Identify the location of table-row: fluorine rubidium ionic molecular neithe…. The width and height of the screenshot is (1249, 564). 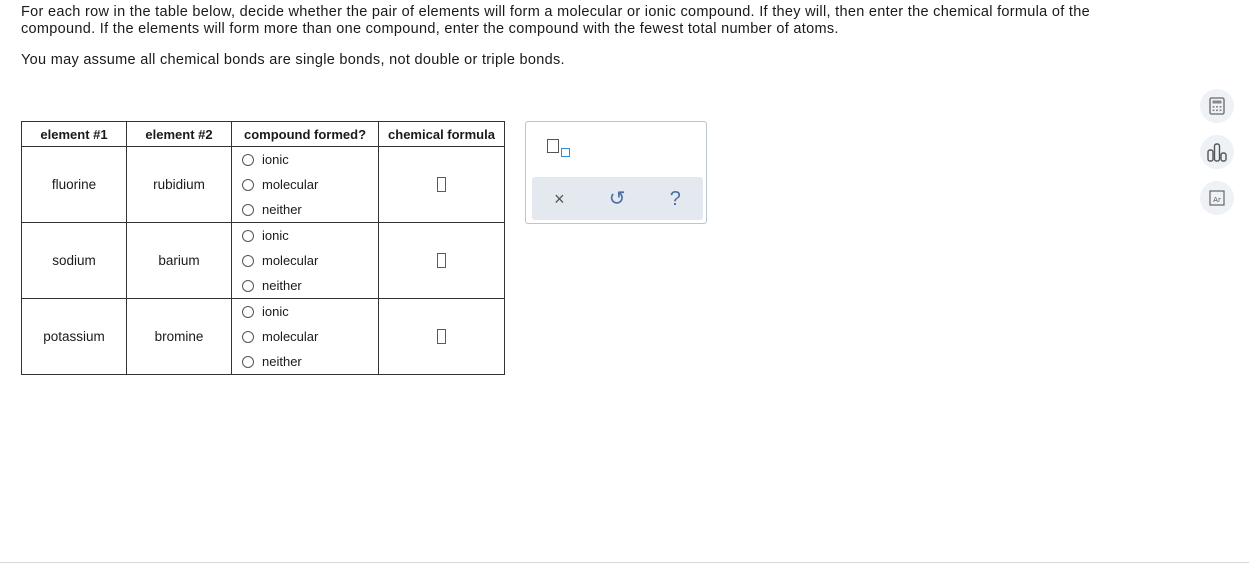
(263, 184).